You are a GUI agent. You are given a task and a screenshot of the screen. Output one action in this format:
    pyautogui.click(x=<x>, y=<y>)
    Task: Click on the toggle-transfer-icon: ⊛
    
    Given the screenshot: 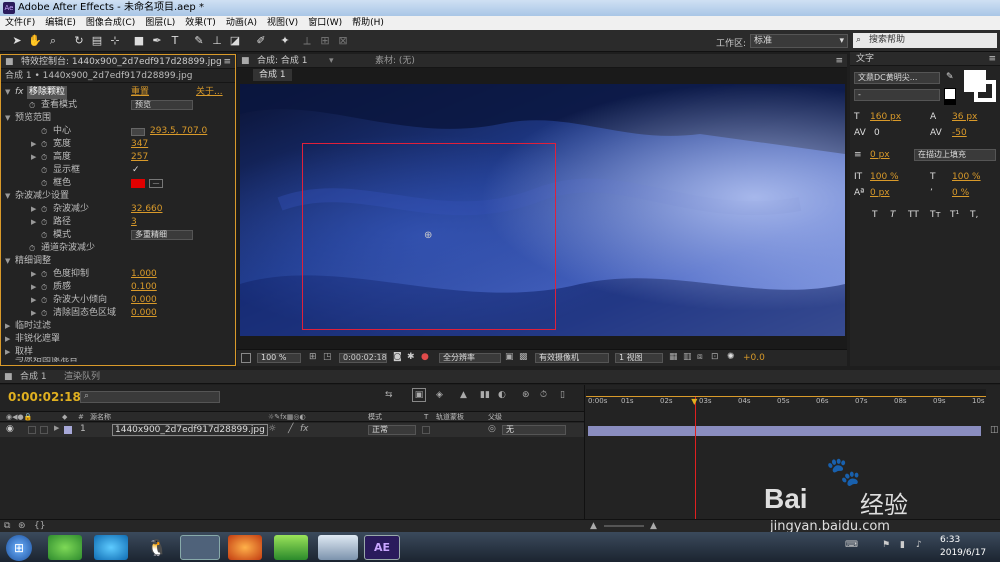 What is the action you would take?
    pyautogui.click(x=22, y=526)
    